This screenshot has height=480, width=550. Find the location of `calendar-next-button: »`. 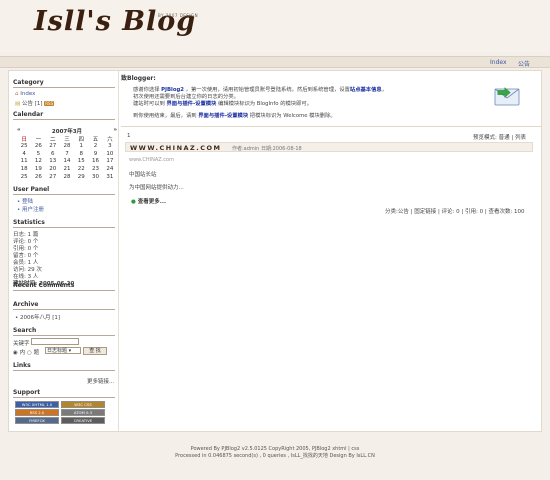

calendar-next-button: » is located at coordinates (115, 130).